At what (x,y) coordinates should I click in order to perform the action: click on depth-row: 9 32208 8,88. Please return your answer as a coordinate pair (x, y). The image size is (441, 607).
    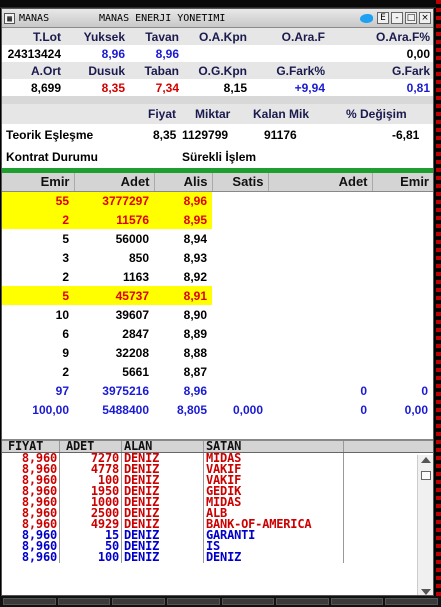
    Looking at the image, I should click on (217, 352).